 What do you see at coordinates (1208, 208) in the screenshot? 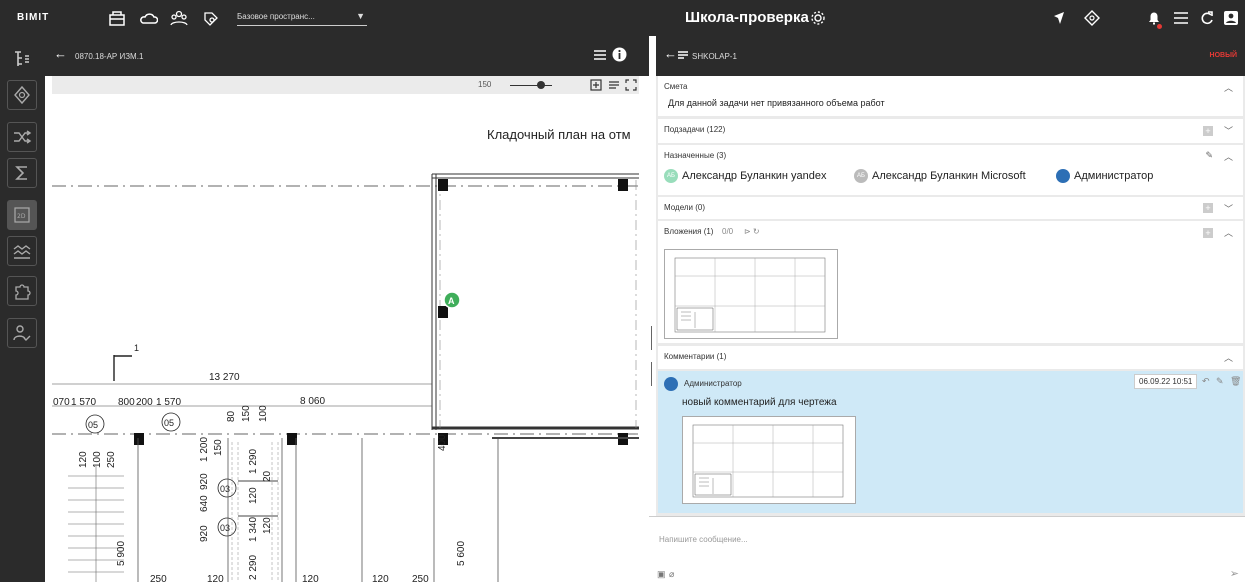
I see `add-model-icon: +` at bounding box center [1208, 208].